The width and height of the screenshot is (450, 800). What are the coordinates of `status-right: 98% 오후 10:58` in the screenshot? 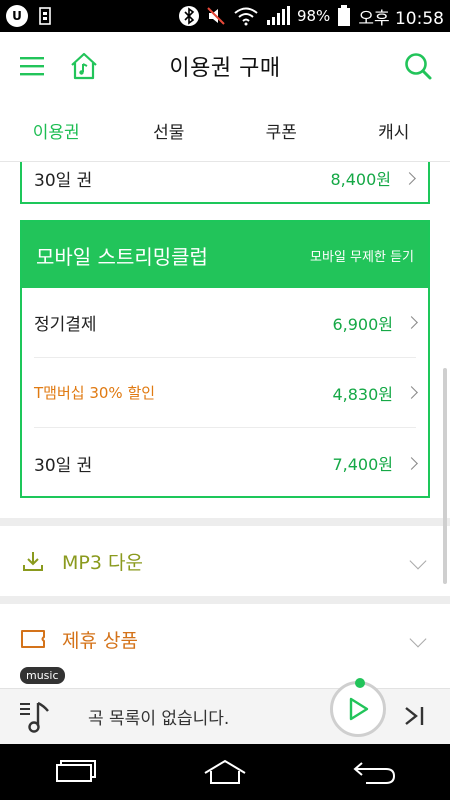 It's located at (311, 16).